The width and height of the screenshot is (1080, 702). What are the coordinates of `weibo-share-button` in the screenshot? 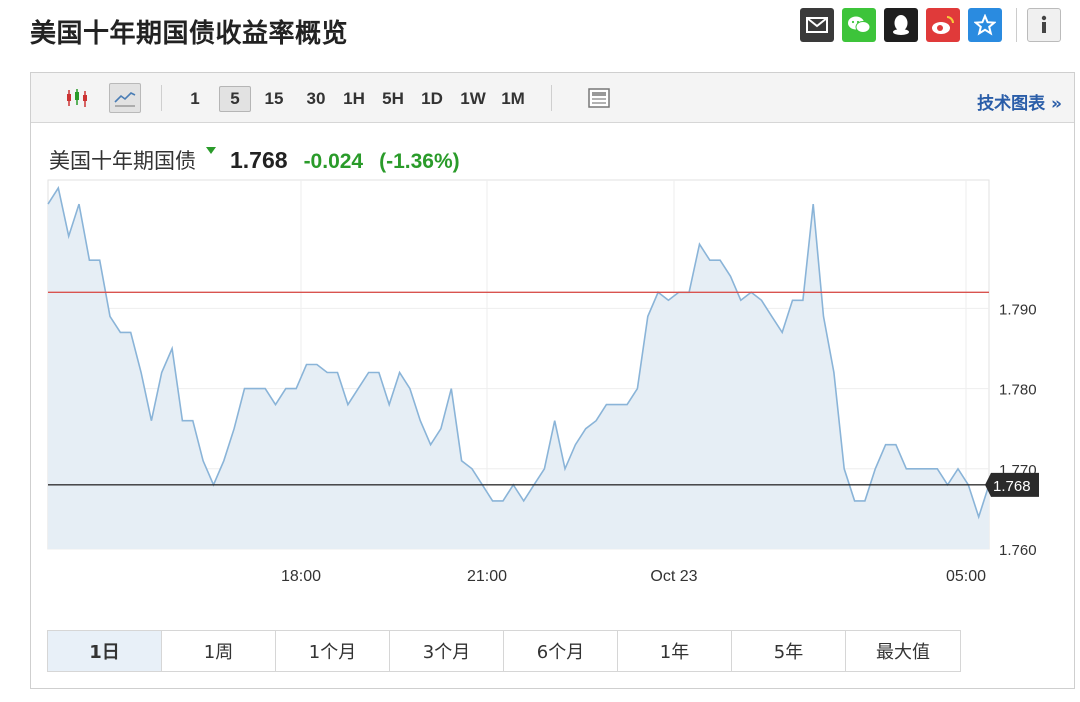 It's located at (943, 25).